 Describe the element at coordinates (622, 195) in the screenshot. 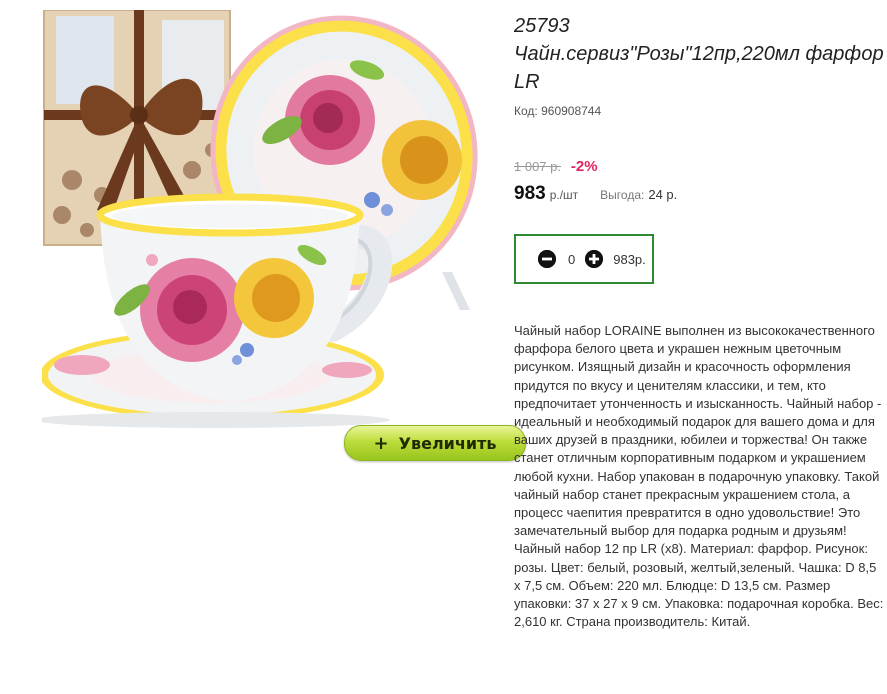

I see `savings-label: Выгода:` at that location.